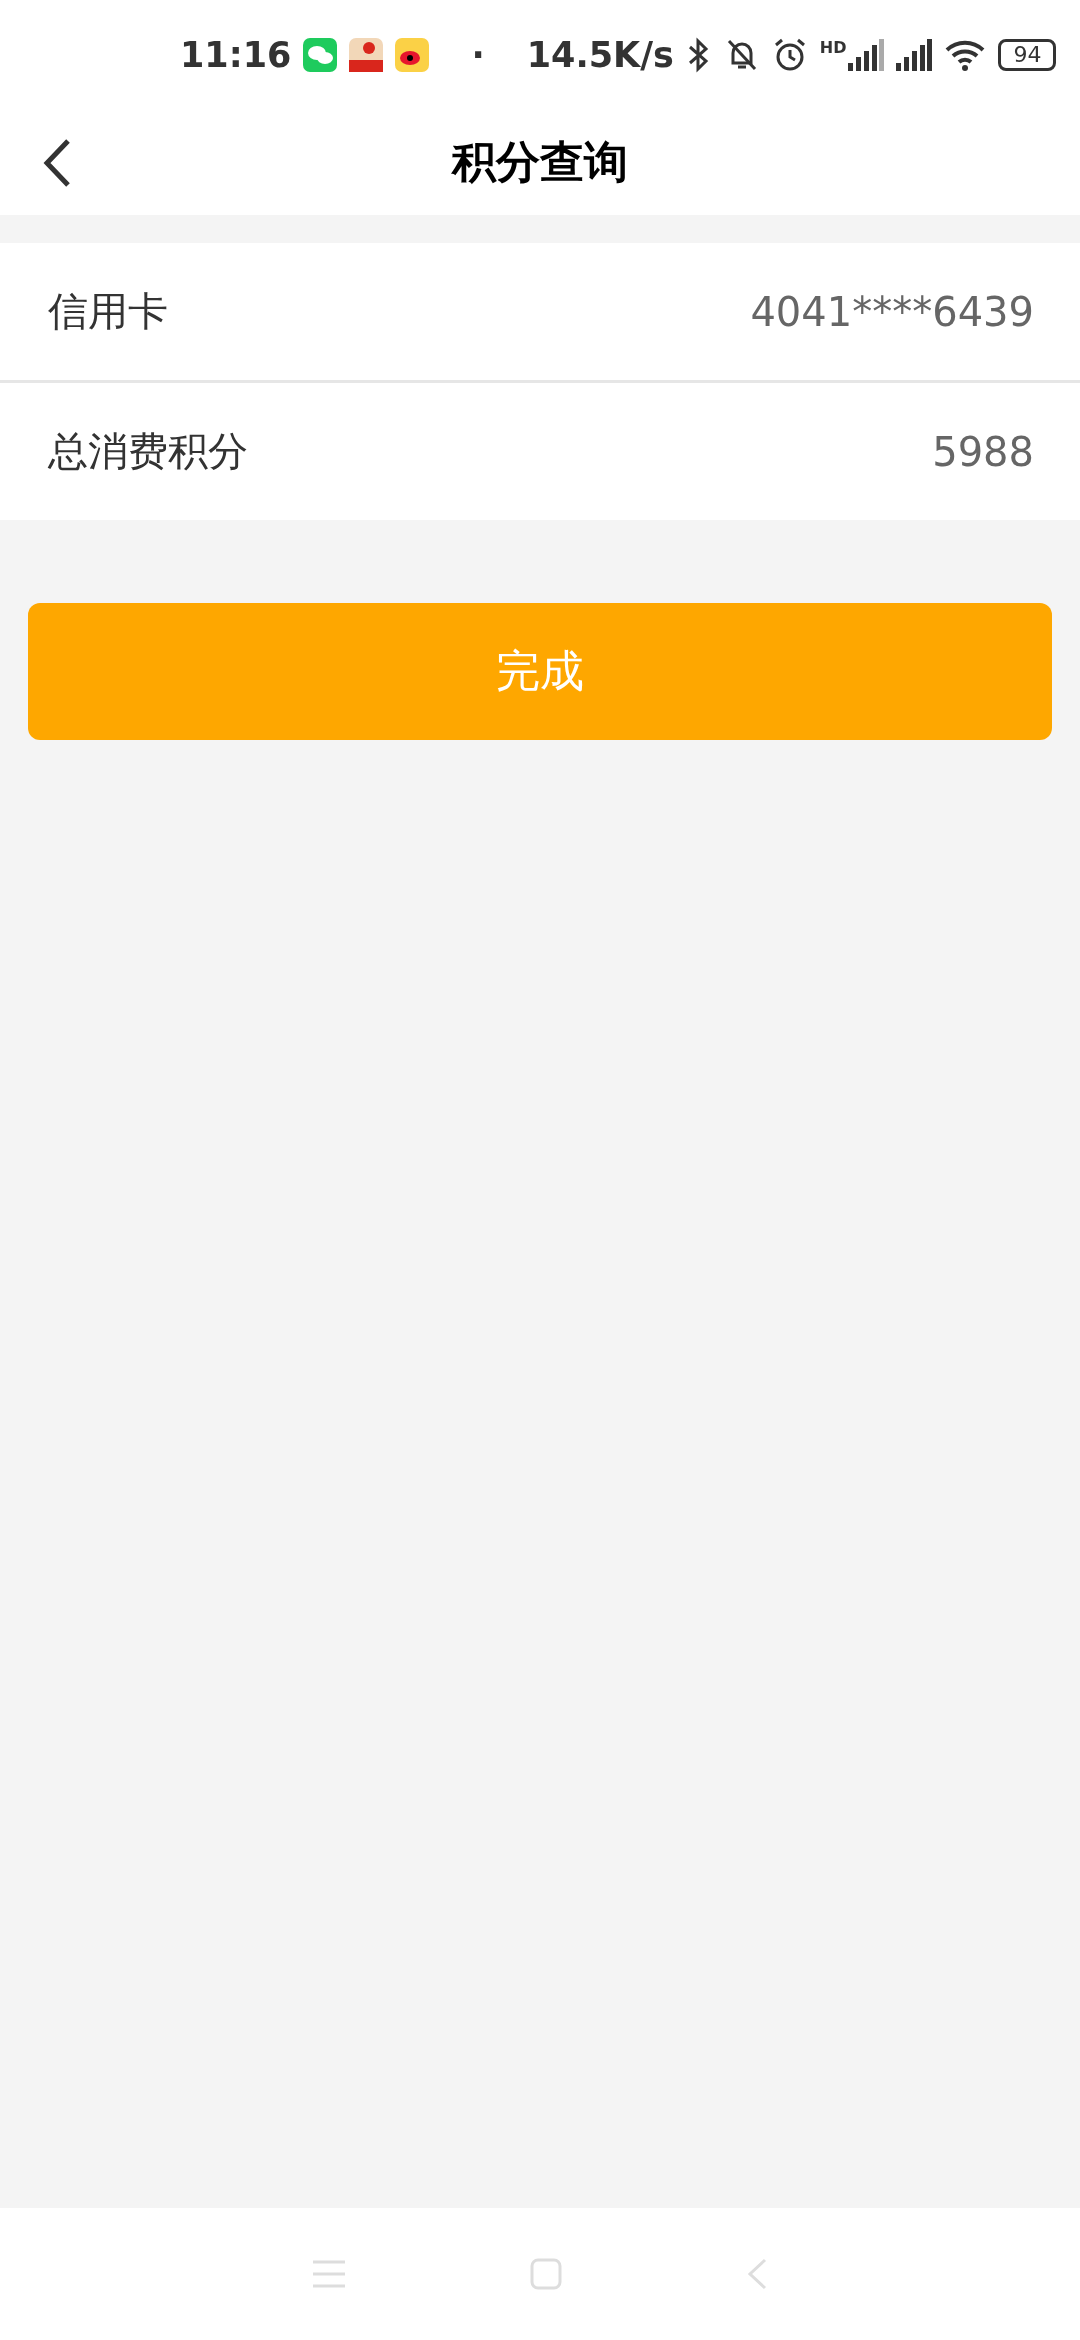 The width and height of the screenshot is (1080, 2340). Describe the element at coordinates (57, 163) in the screenshot. I see `back-icon` at that location.